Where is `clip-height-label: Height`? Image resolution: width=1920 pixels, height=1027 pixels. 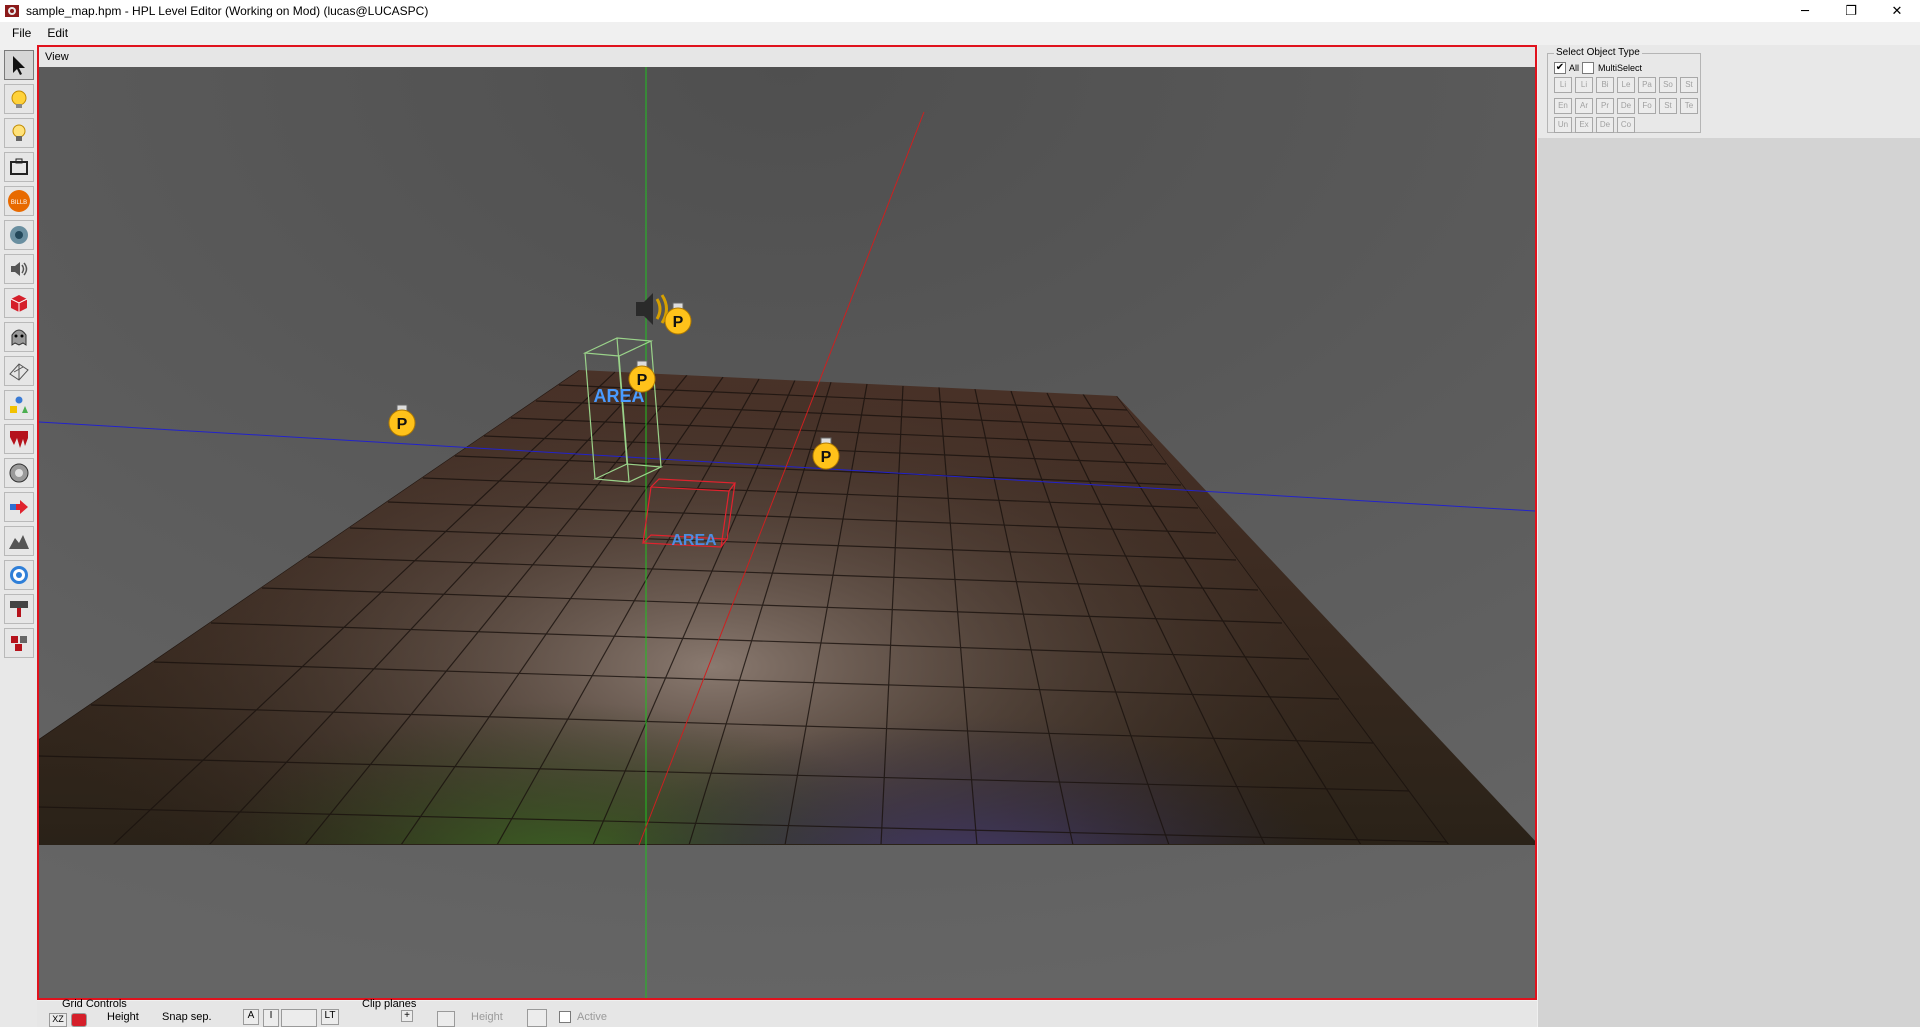 clip-height-label: Height is located at coordinates (487, 1017).